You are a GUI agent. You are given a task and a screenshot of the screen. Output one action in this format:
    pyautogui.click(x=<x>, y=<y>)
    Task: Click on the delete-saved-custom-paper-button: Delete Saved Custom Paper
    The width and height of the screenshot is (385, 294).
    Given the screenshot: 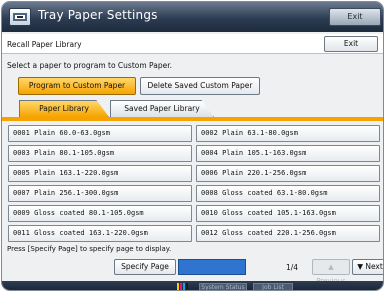 What is the action you would take?
    pyautogui.click(x=200, y=86)
    